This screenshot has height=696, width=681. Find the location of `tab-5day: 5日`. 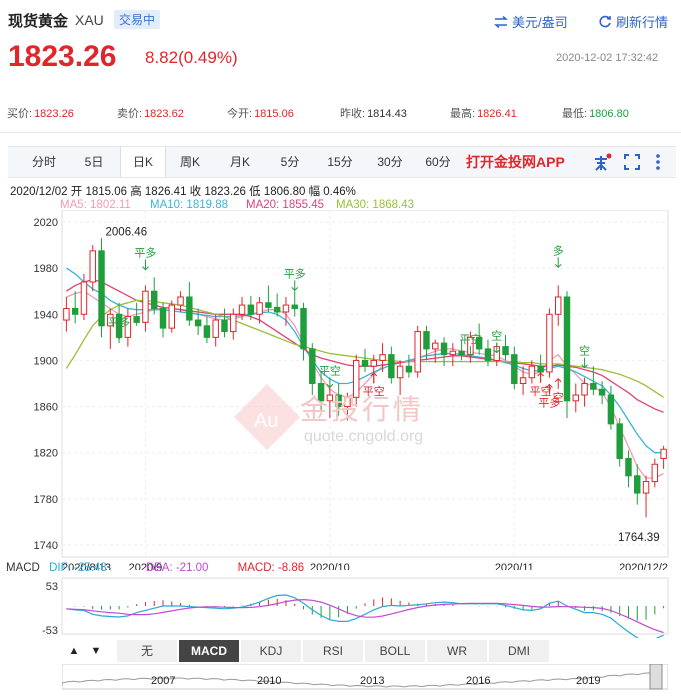

tab-5day: 5日 is located at coordinates (94, 162).